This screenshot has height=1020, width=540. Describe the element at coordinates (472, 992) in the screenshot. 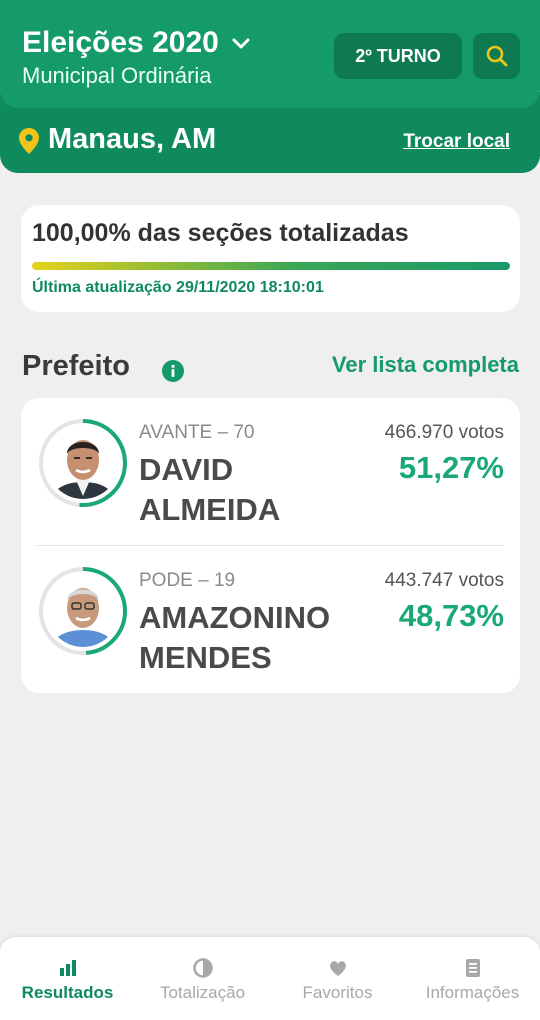

I see `nav-label: Informações` at that location.